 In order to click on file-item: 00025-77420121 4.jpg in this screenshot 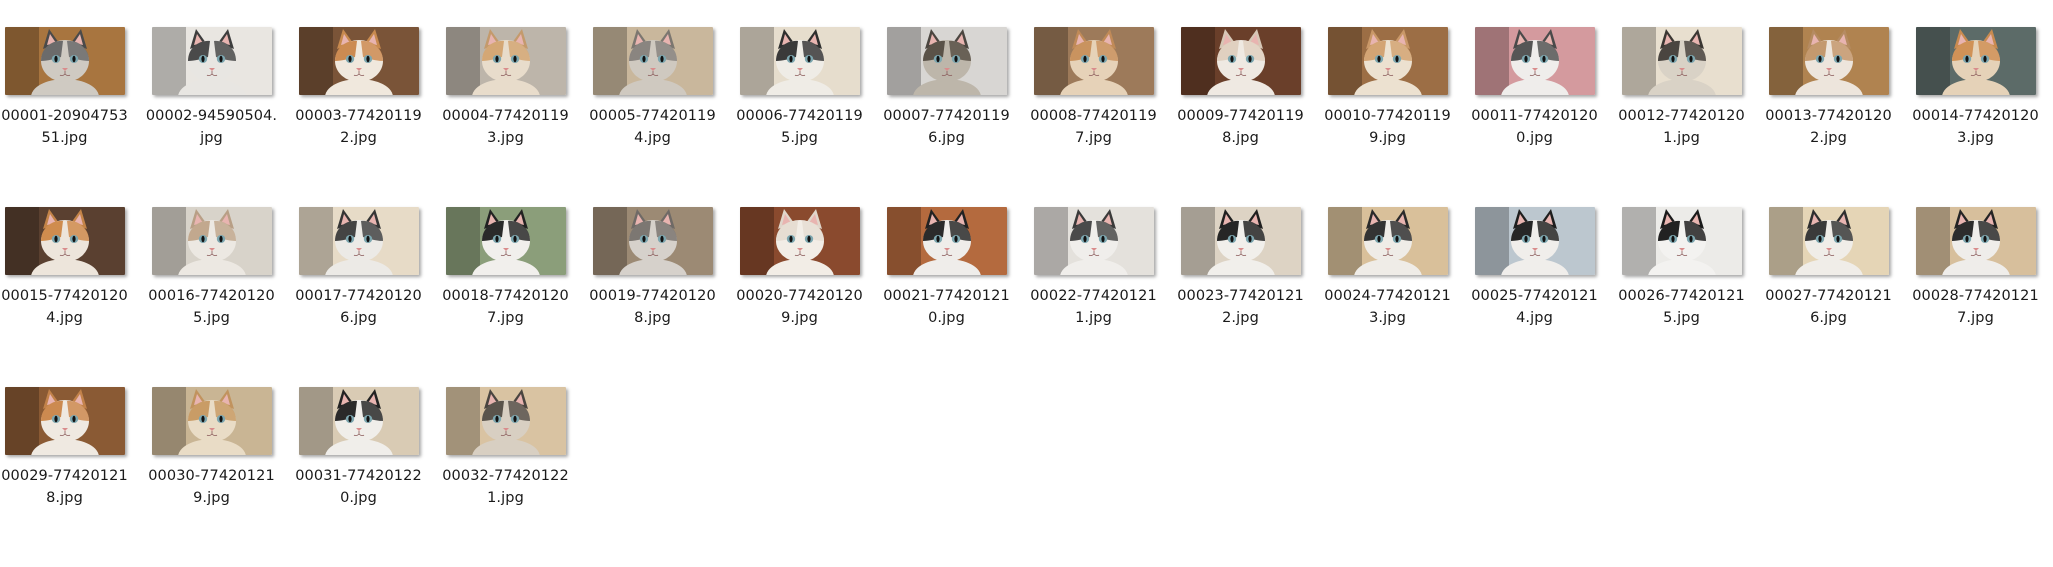, I will do `click(1547, 297)`.